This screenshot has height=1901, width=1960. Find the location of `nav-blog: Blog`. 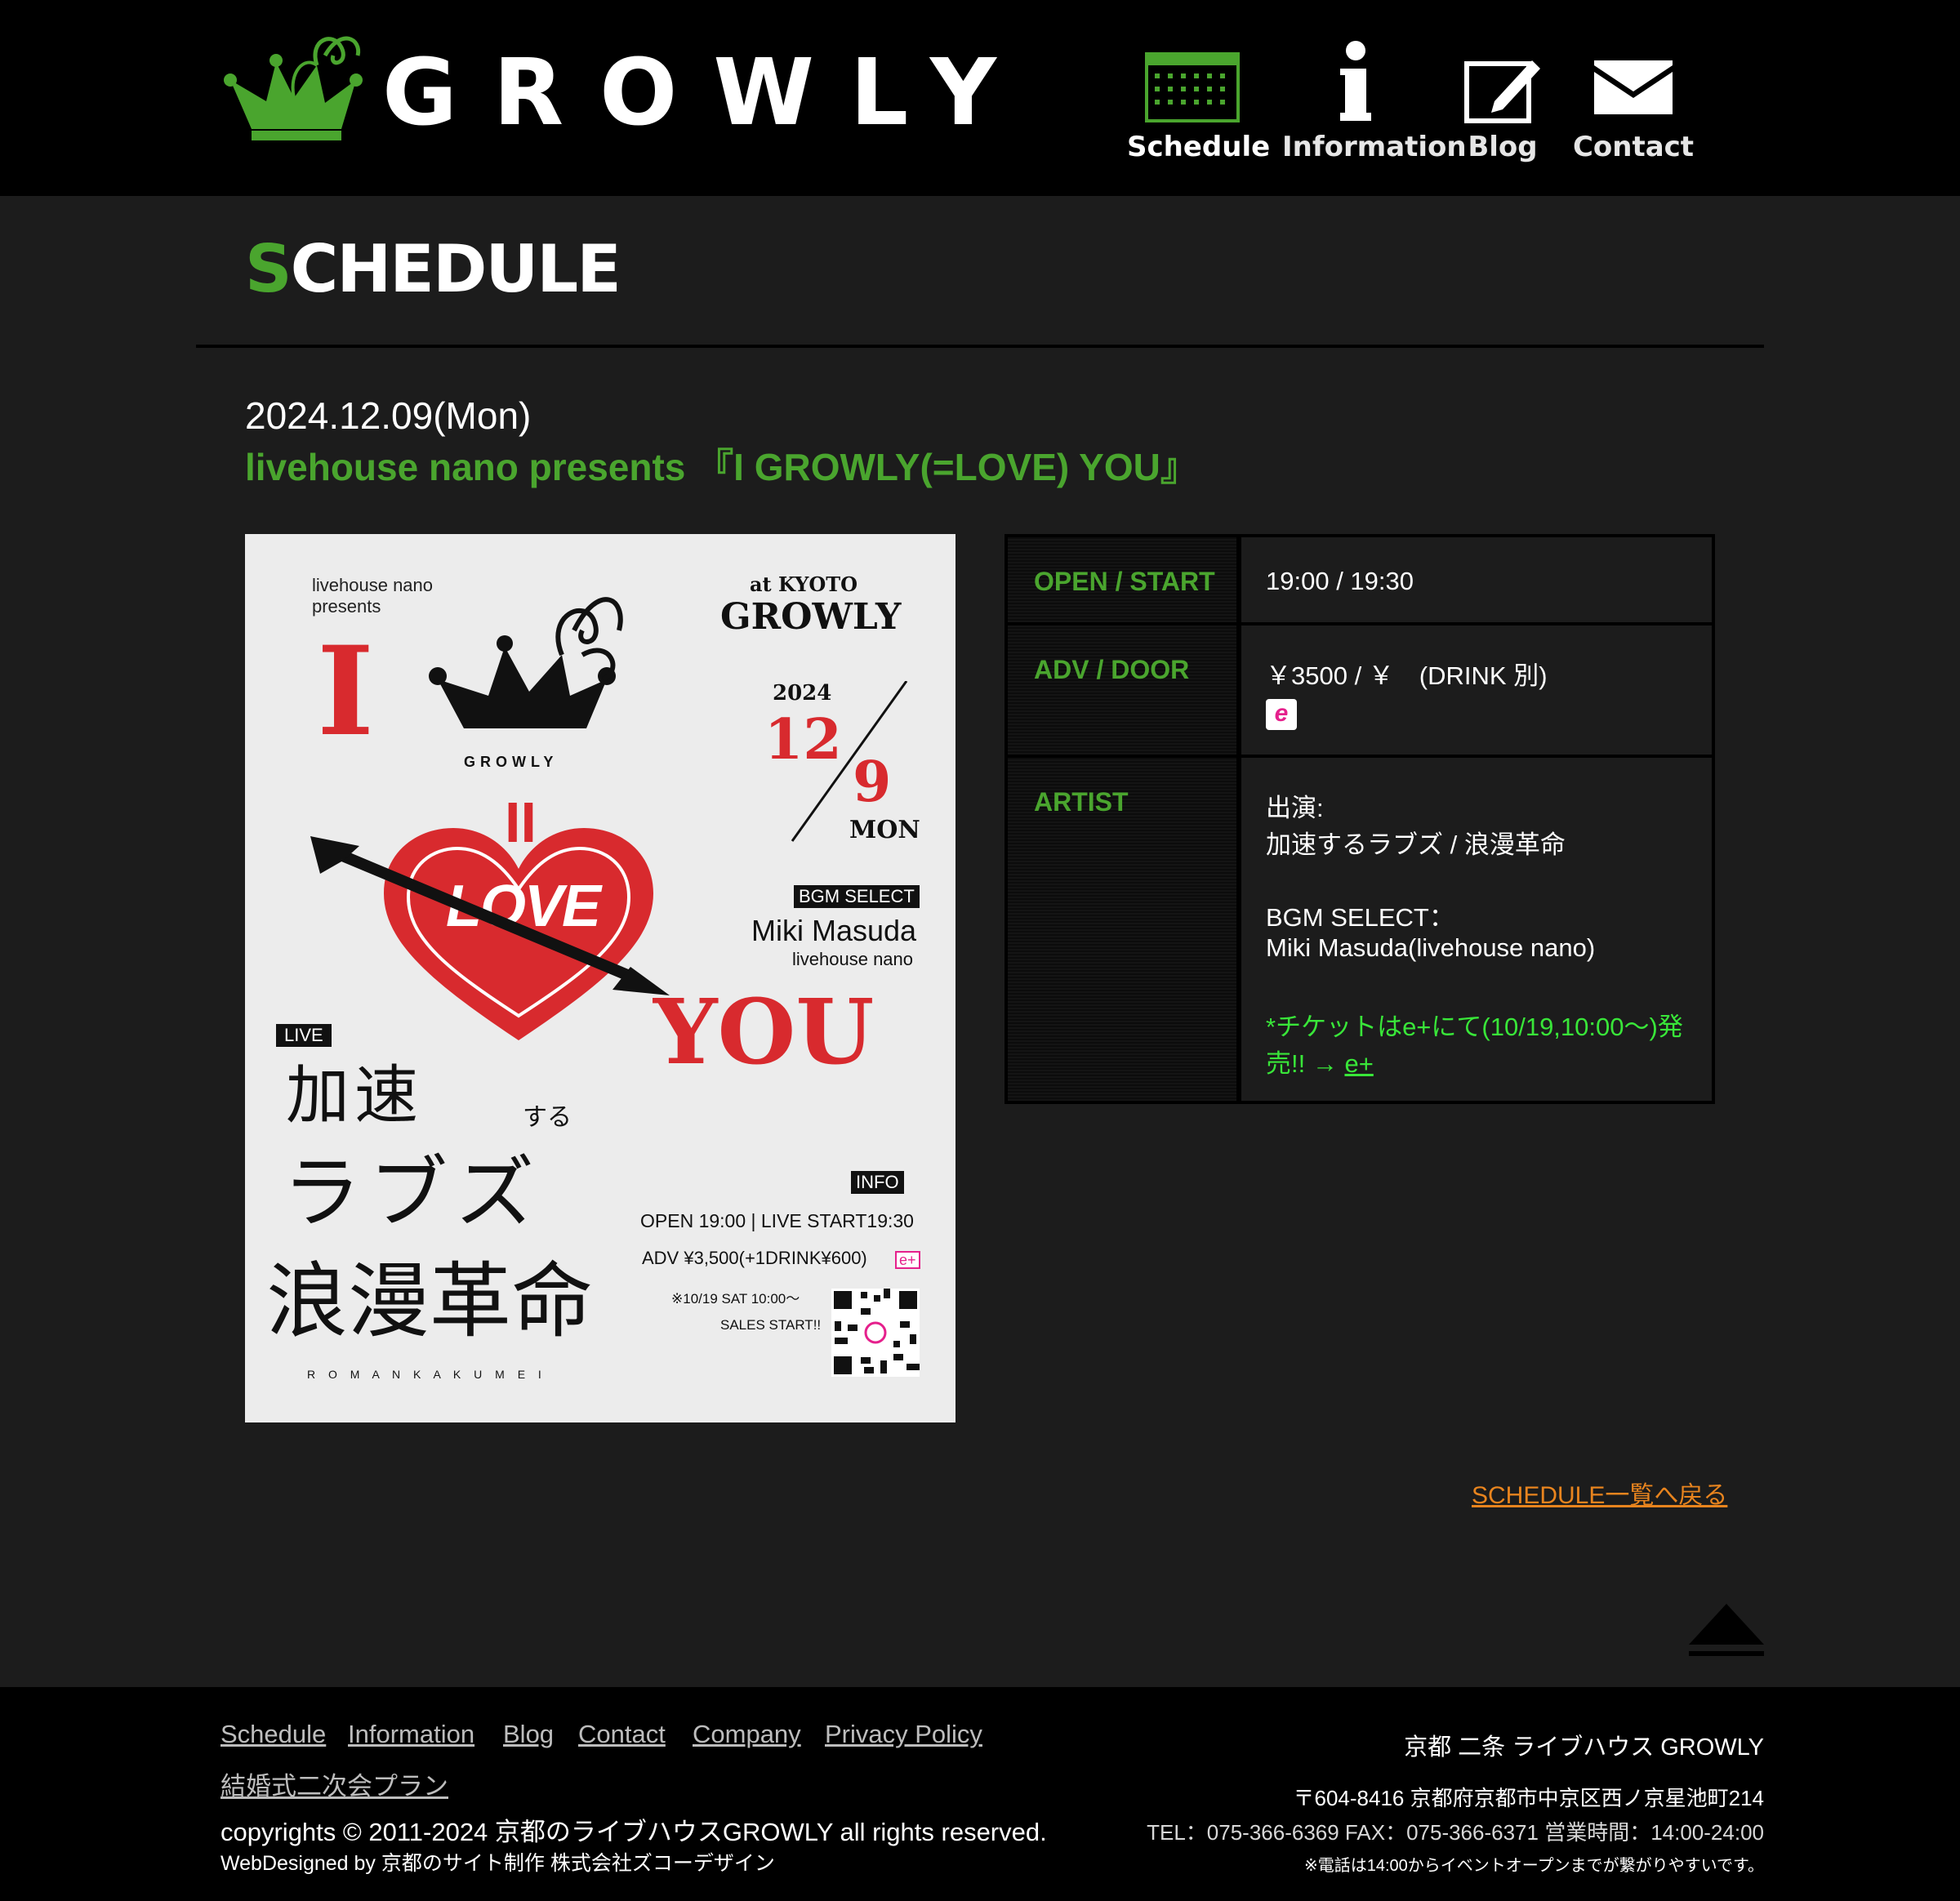

nav-blog: Blog is located at coordinates (1503, 102).